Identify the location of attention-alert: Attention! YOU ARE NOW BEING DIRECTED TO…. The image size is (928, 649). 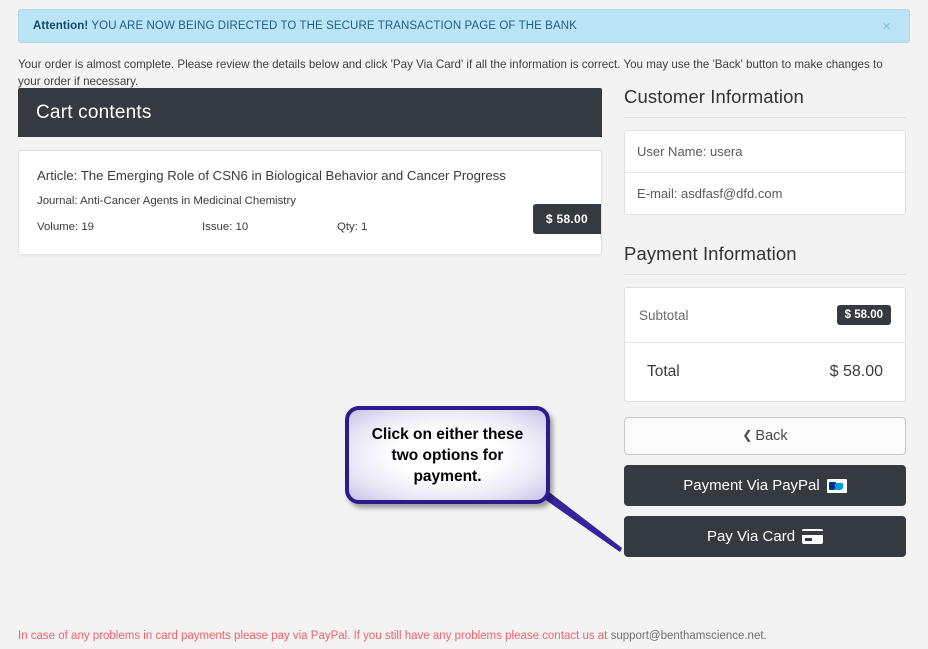
(464, 26).